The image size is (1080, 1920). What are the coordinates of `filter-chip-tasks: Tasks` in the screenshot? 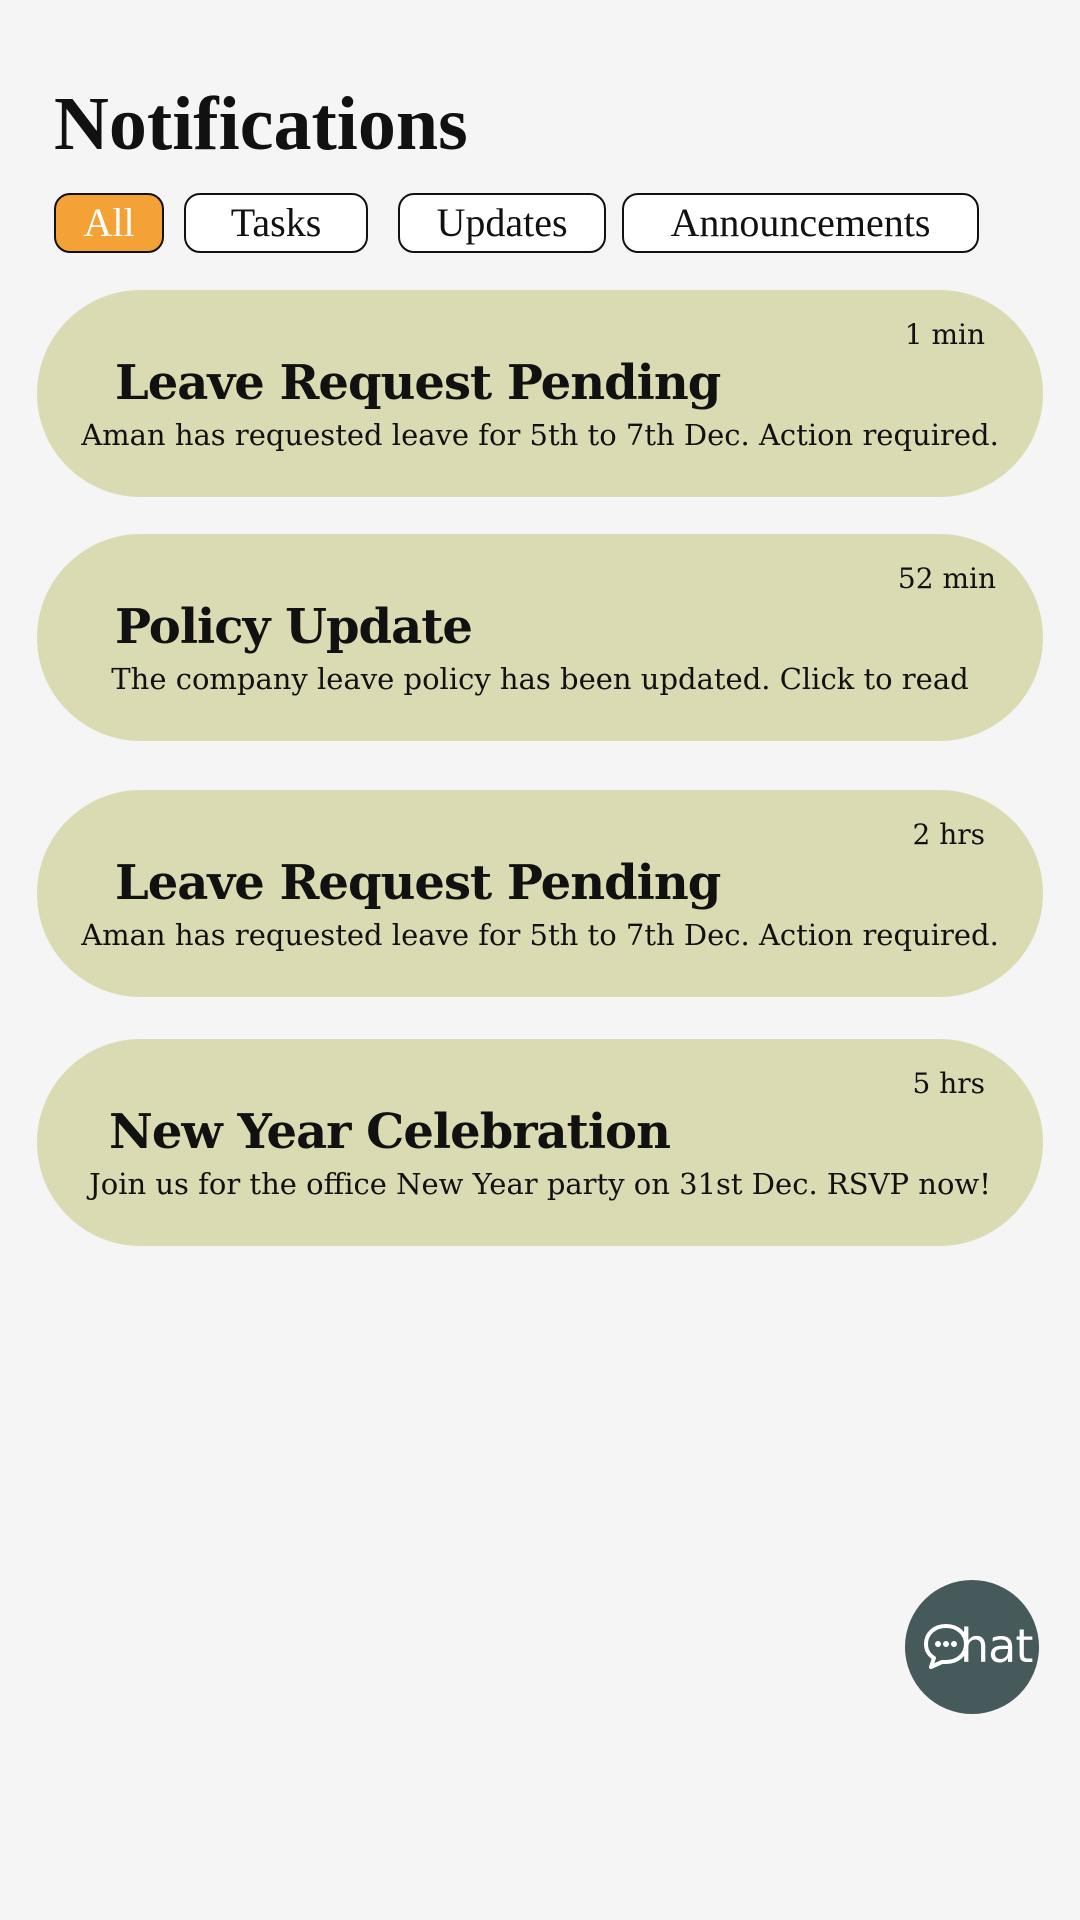 It's located at (276, 223).